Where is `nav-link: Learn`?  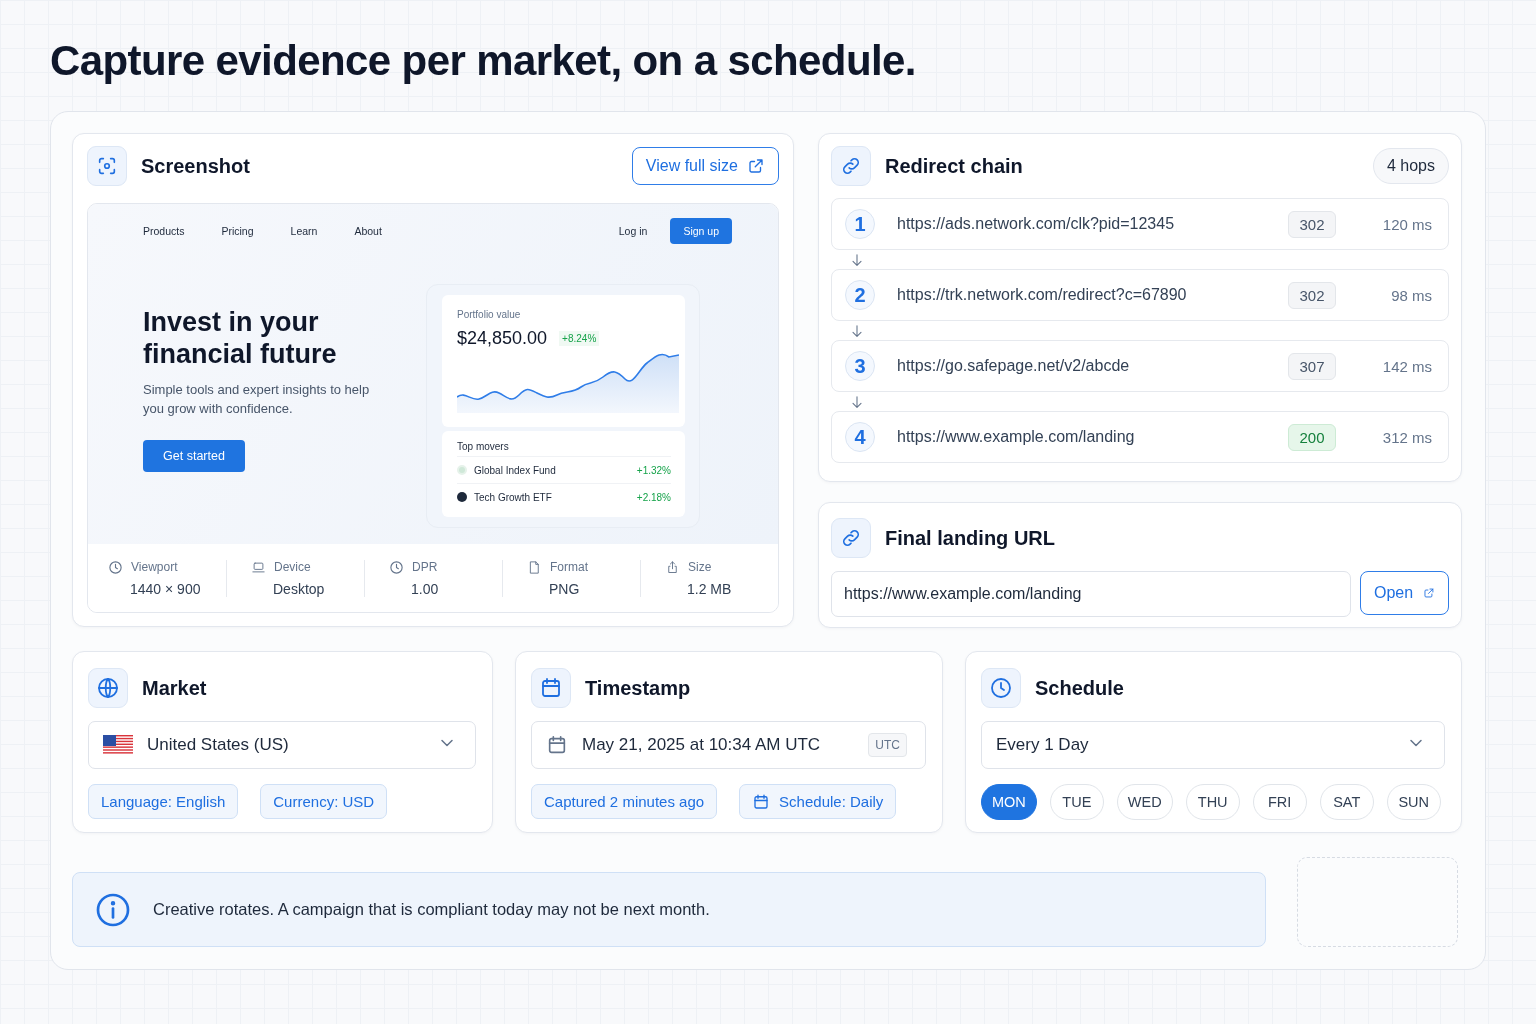 nav-link: Learn is located at coordinates (304, 231).